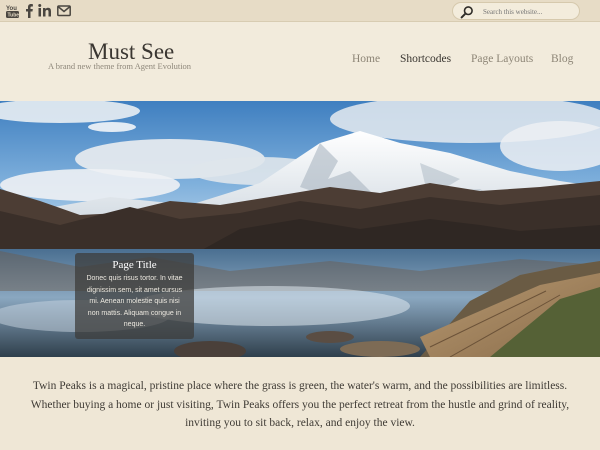  What do you see at coordinates (64, 10) in the screenshot?
I see `email-icon` at bounding box center [64, 10].